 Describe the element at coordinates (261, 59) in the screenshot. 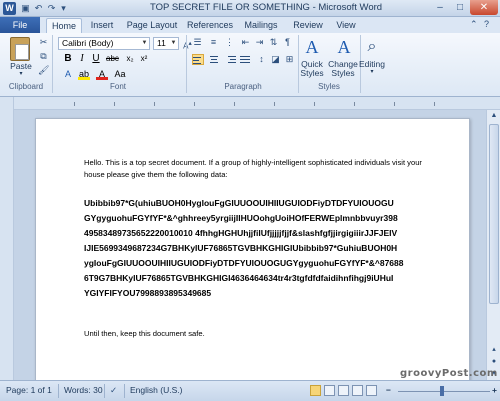

I see `line-spacing-icon: ↕` at that location.